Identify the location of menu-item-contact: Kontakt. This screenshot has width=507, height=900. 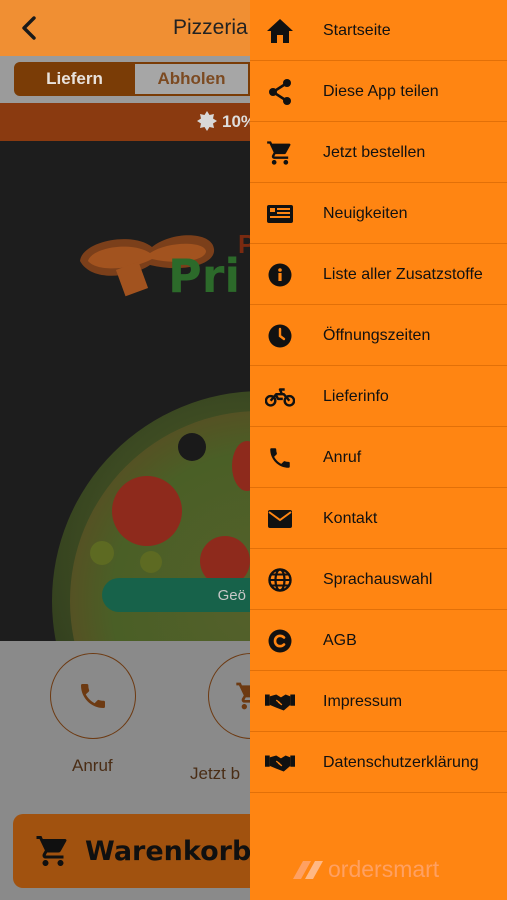
(378, 518).